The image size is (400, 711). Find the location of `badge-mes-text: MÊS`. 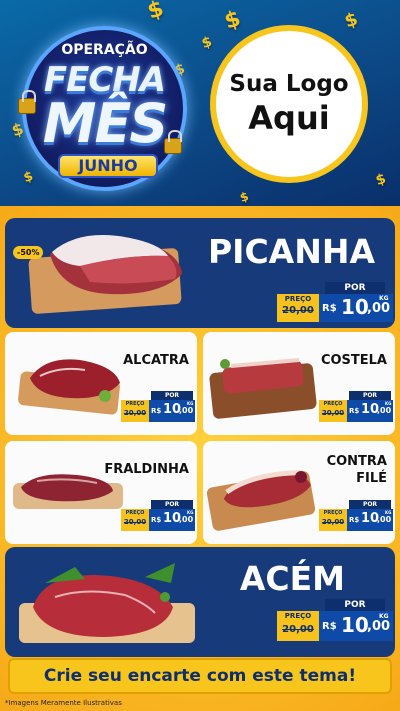

badge-mes-text: MÊS is located at coordinates (105, 123).